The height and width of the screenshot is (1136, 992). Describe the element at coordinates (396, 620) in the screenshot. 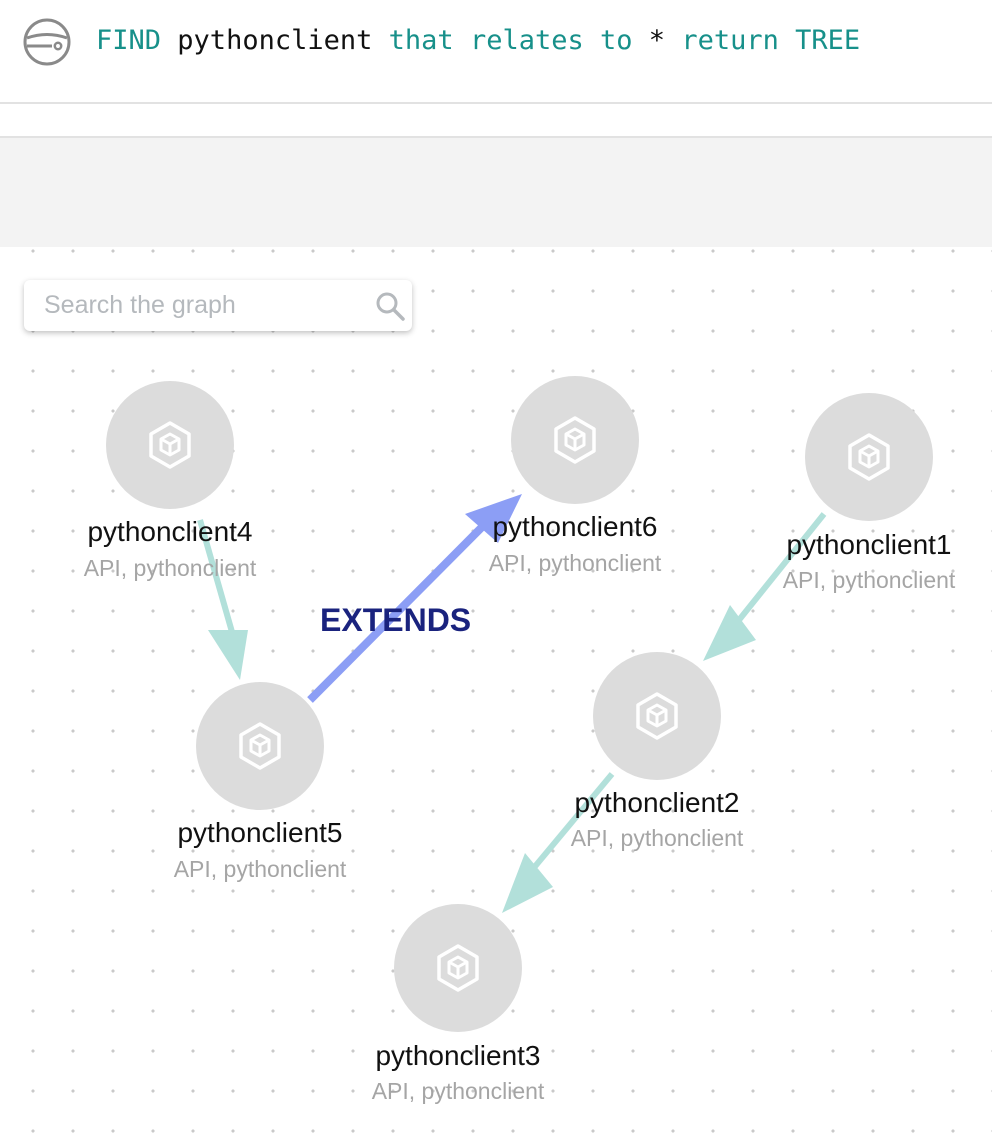

I see `edge-label-extends: EXTENDS` at that location.